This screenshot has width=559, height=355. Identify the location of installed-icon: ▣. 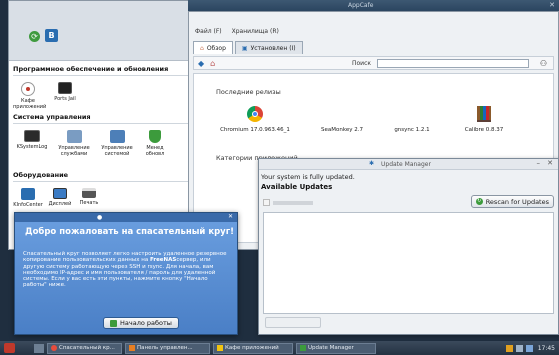
(244, 48).